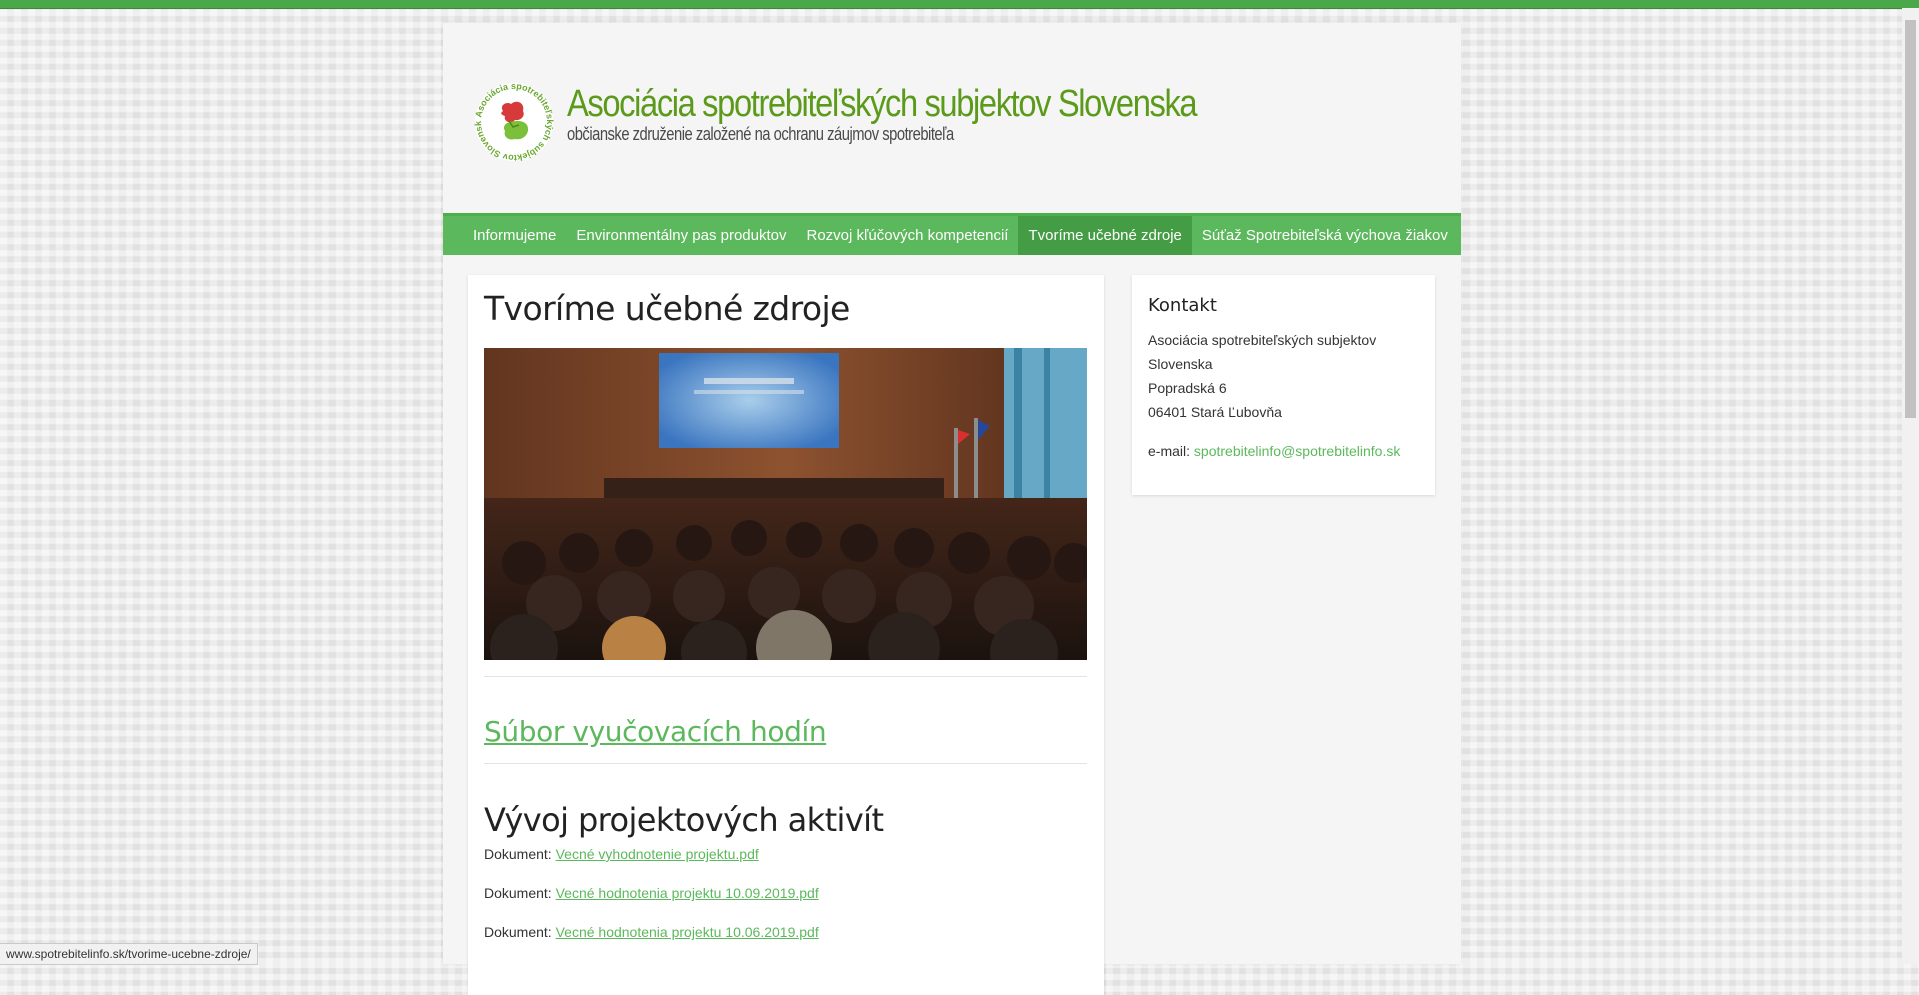 Image resolution: width=1919 pixels, height=995 pixels. What do you see at coordinates (687, 932) in the screenshot?
I see `document-link: Vecné hodnotenia projektu 10.06.2019.pdf` at bounding box center [687, 932].